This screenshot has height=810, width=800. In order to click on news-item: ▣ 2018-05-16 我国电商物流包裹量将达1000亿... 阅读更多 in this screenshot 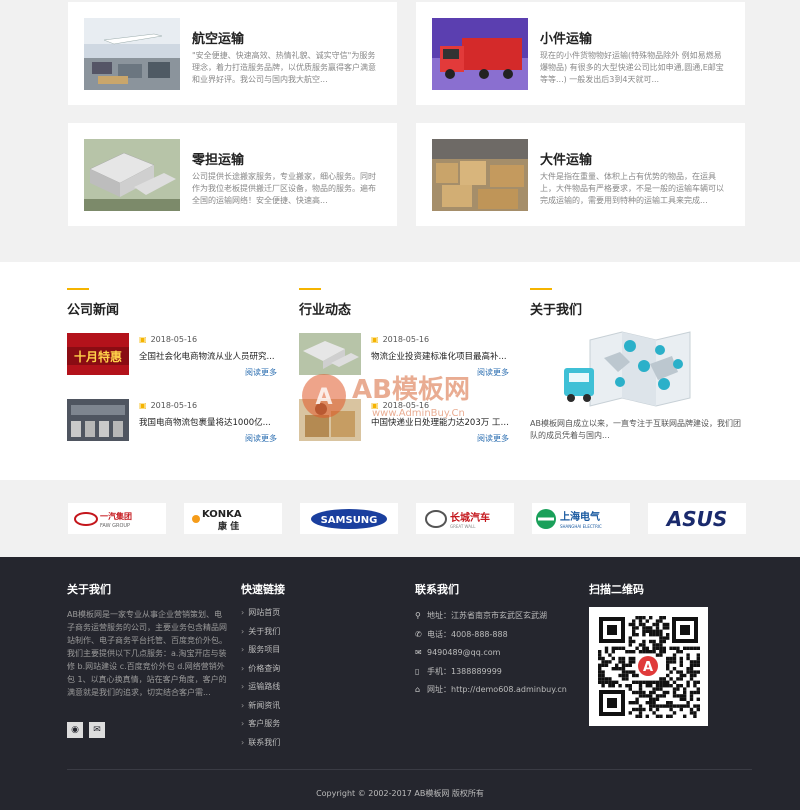, I will do `click(172, 422)`.